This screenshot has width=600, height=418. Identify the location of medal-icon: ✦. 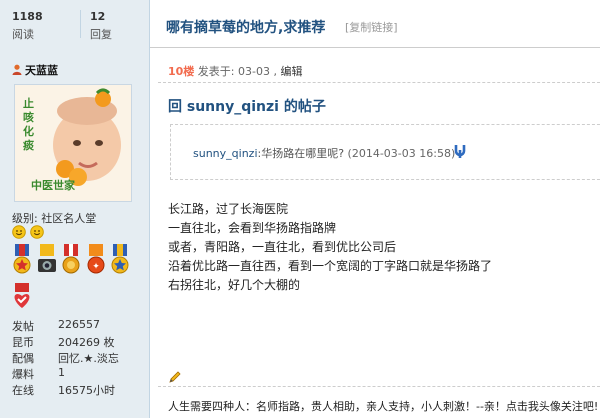
(96, 260).